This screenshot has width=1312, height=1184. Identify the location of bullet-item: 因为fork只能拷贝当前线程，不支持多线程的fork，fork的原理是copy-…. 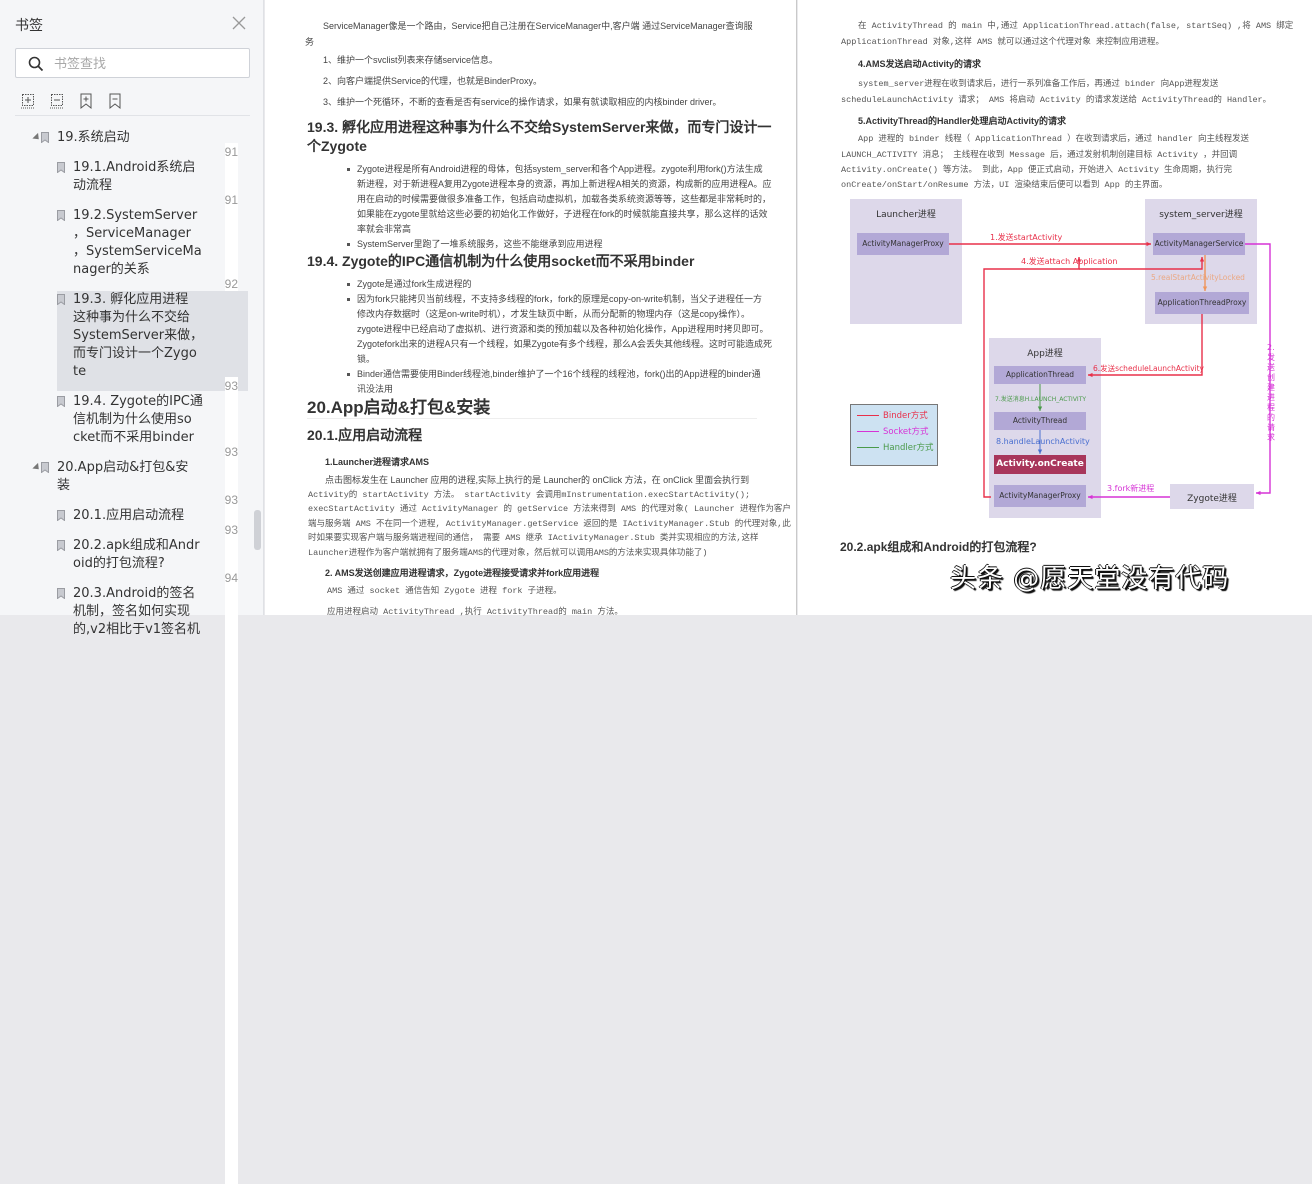
(562, 329).